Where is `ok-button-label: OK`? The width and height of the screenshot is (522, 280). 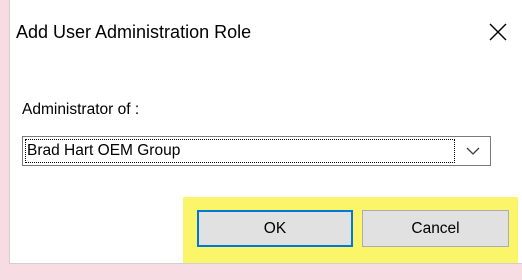 ok-button-label: OK is located at coordinates (275, 228).